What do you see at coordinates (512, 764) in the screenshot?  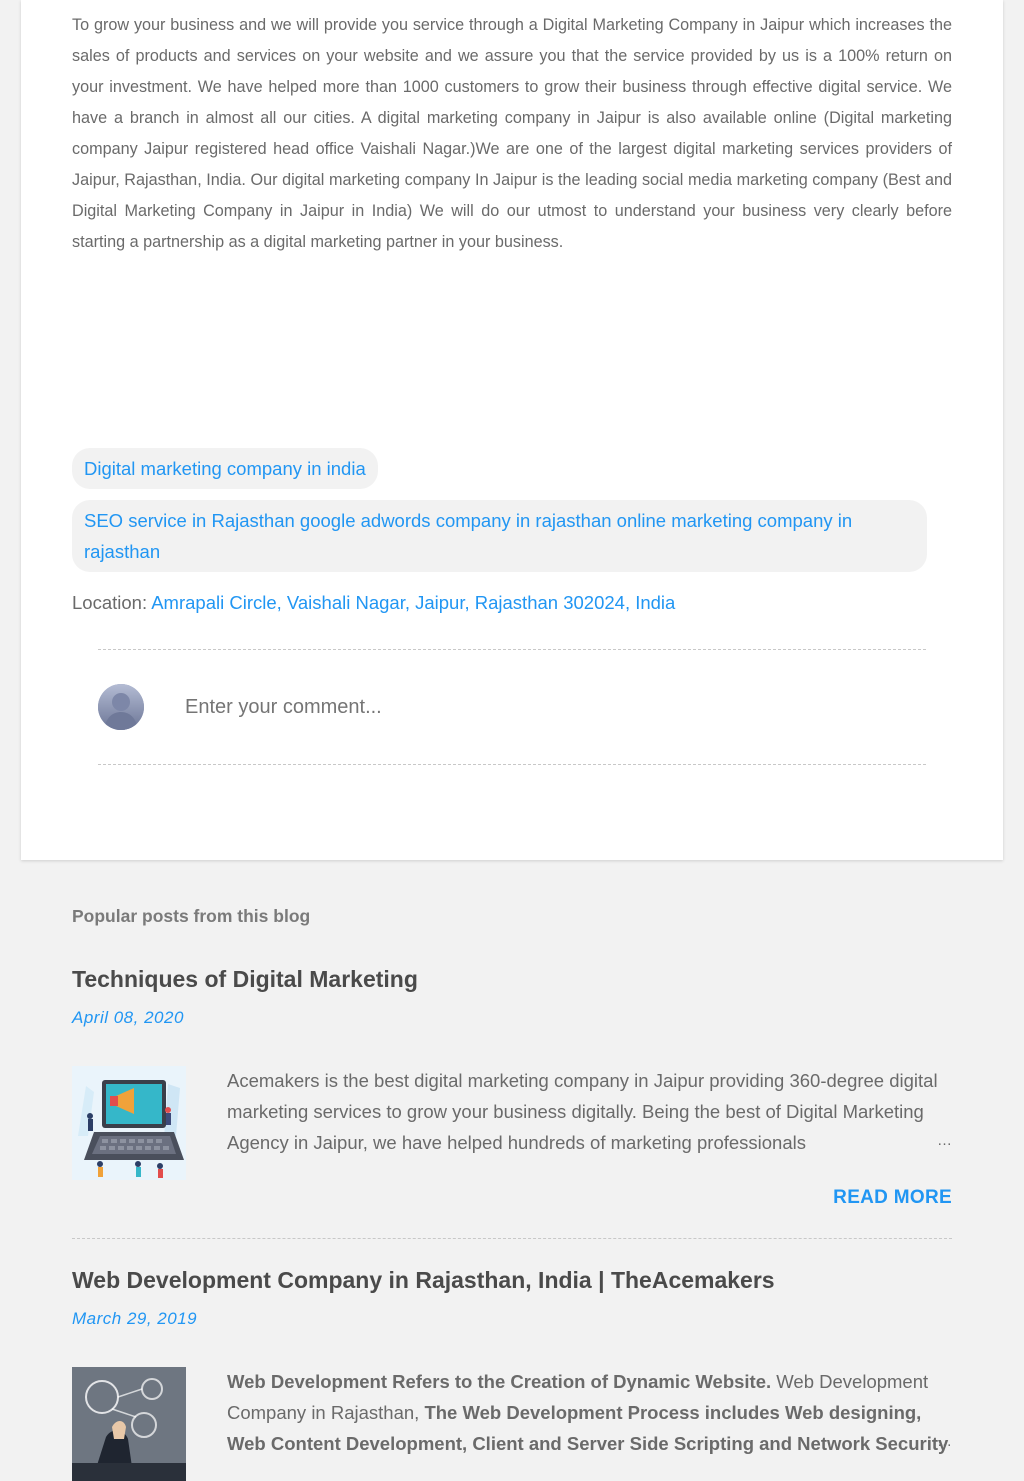 I see `comment-divider-bottom` at bounding box center [512, 764].